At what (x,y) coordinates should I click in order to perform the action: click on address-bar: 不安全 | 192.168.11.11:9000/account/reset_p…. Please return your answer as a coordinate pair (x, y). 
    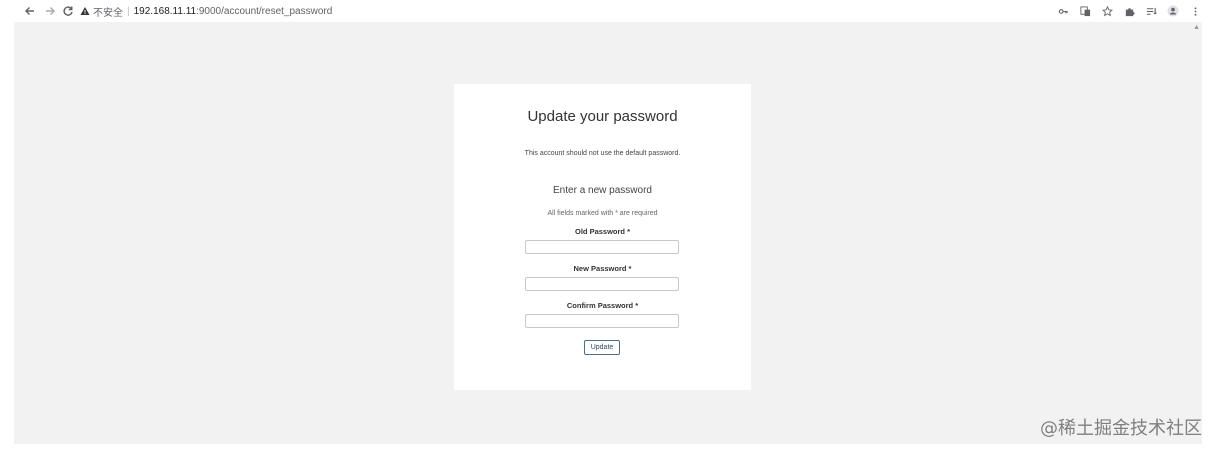
    Looking at the image, I should click on (640, 11).